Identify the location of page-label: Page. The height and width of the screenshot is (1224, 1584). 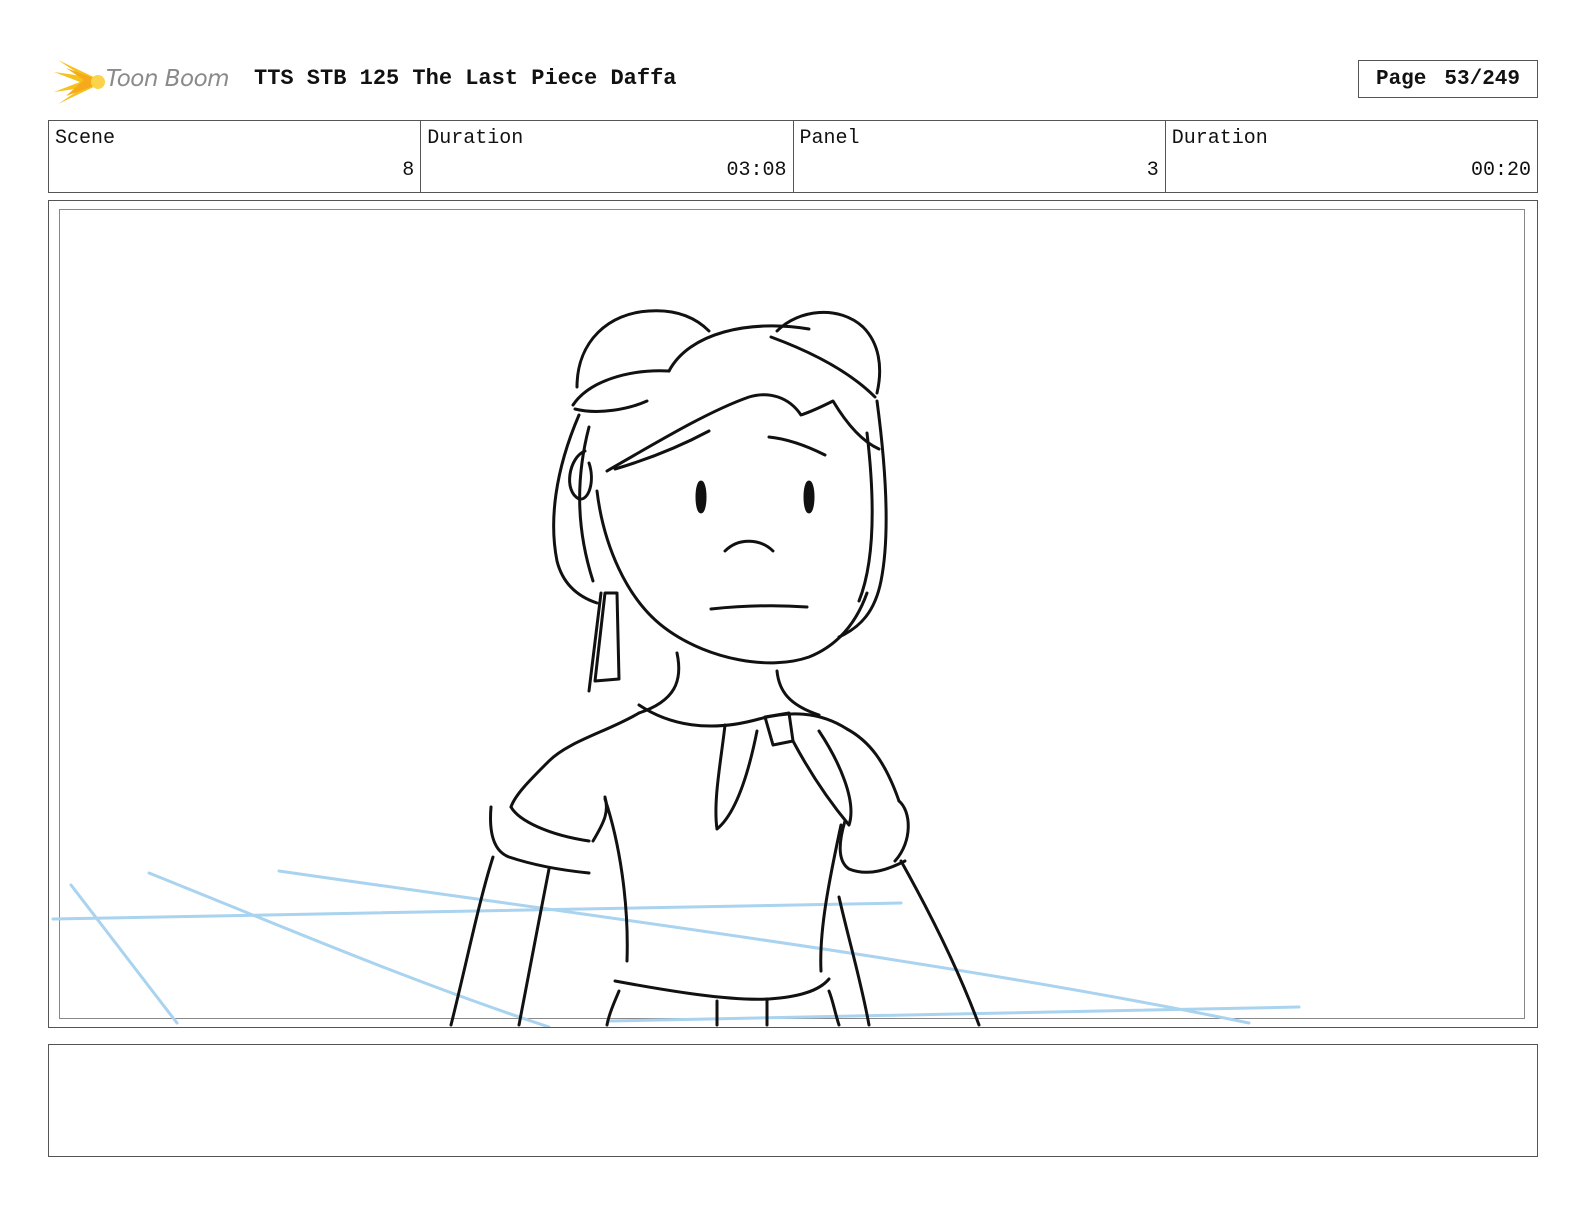
(1401, 79).